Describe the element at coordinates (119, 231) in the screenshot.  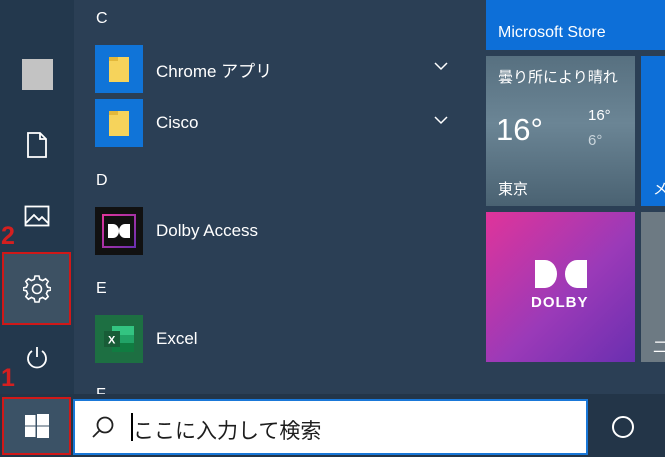
I see `dolby-icon` at that location.